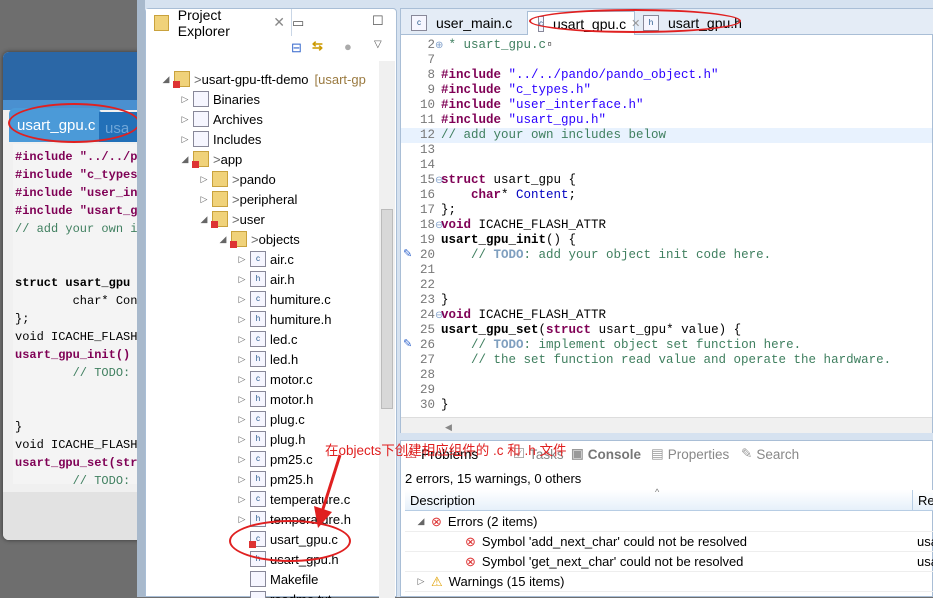  Describe the element at coordinates (420, 270) in the screenshot. I see `line-number: 21` at that location.